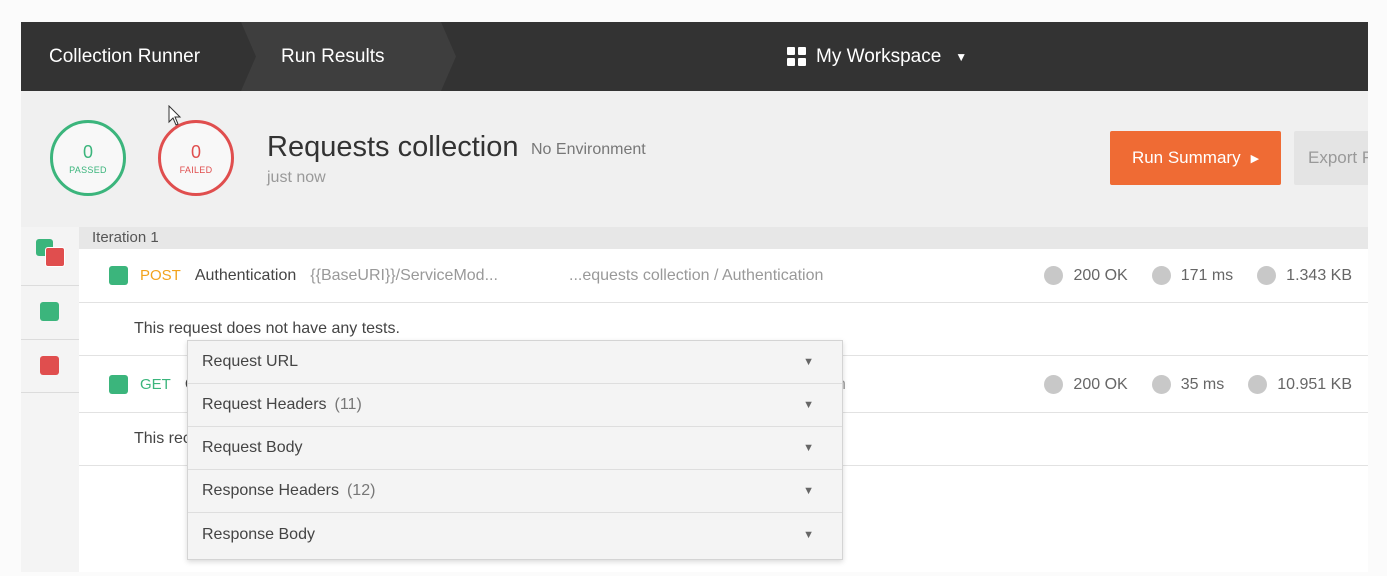  Describe the element at coordinates (696, 275) in the screenshot. I see `request-path: ...equests collection / Authentication` at that location.